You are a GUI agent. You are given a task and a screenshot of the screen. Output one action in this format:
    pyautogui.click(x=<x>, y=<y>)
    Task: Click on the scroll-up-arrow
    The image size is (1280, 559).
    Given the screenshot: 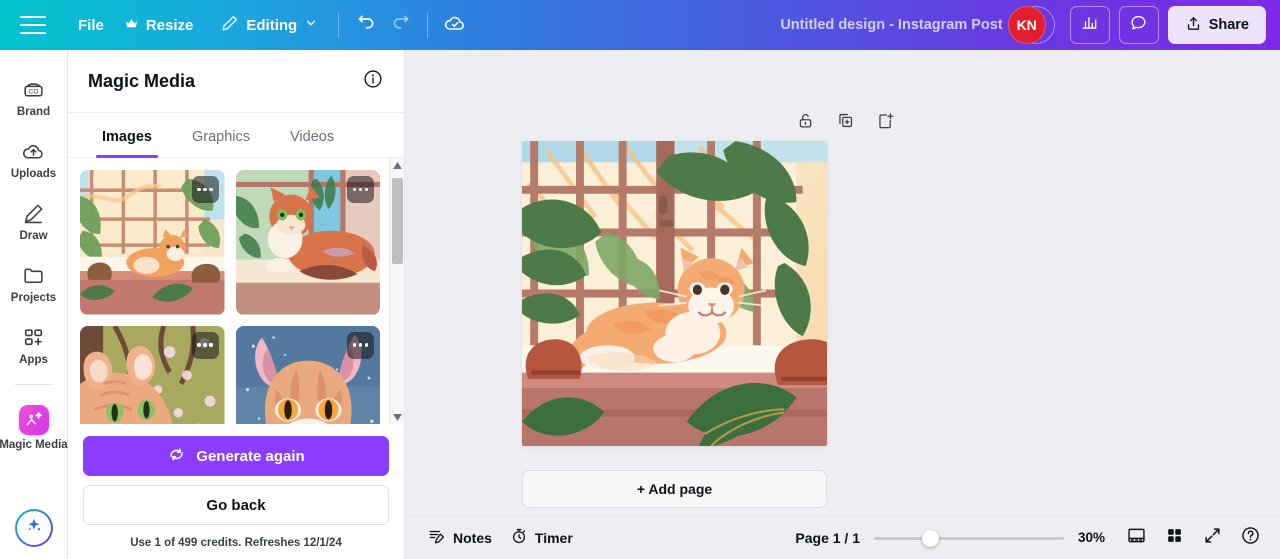 What is the action you would take?
    pyautogui.click(x=397, y=165)
    